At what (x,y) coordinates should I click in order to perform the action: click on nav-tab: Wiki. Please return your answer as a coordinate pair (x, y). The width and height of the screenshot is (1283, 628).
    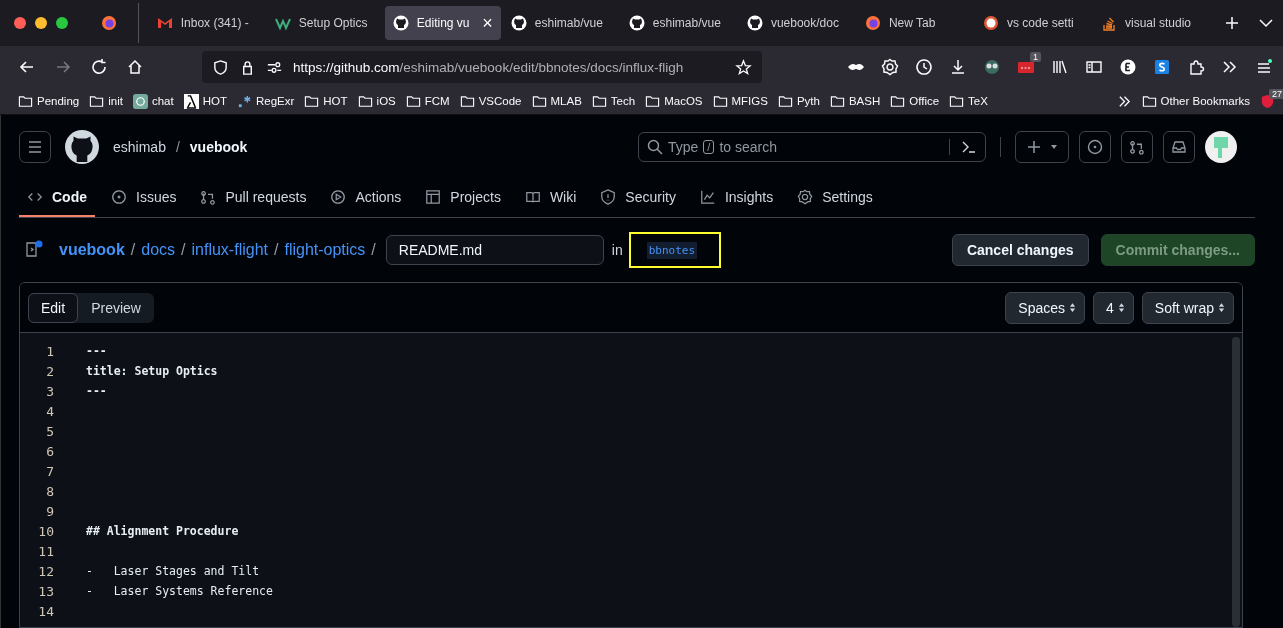
    Looking at the image, I should click on (550, 198).